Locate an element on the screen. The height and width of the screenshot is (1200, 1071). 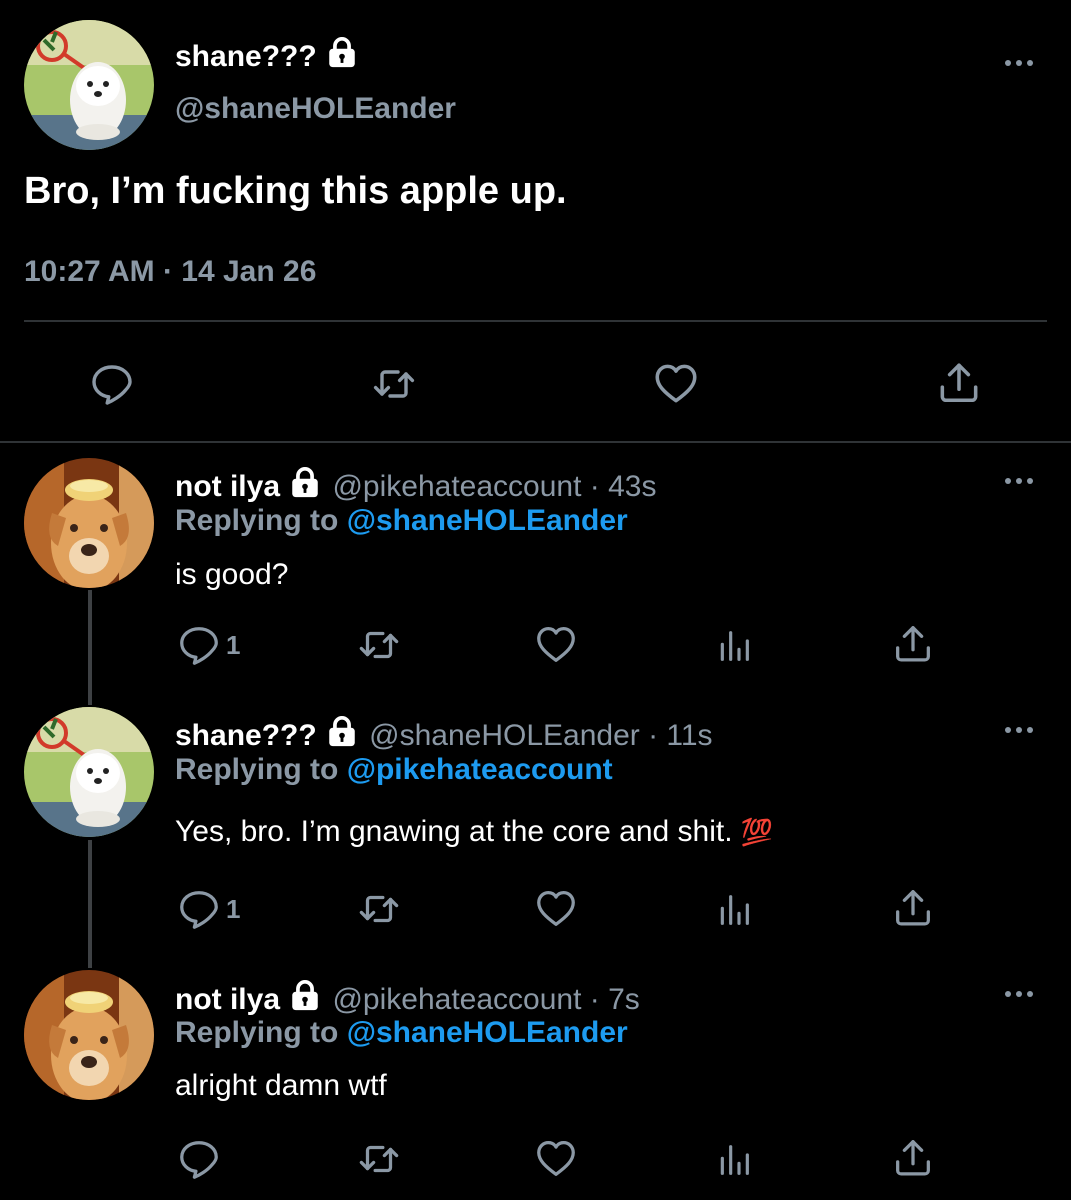
tweet-header: not ilya @pikehateaccount · 7s is located at coordinates (407, 998).